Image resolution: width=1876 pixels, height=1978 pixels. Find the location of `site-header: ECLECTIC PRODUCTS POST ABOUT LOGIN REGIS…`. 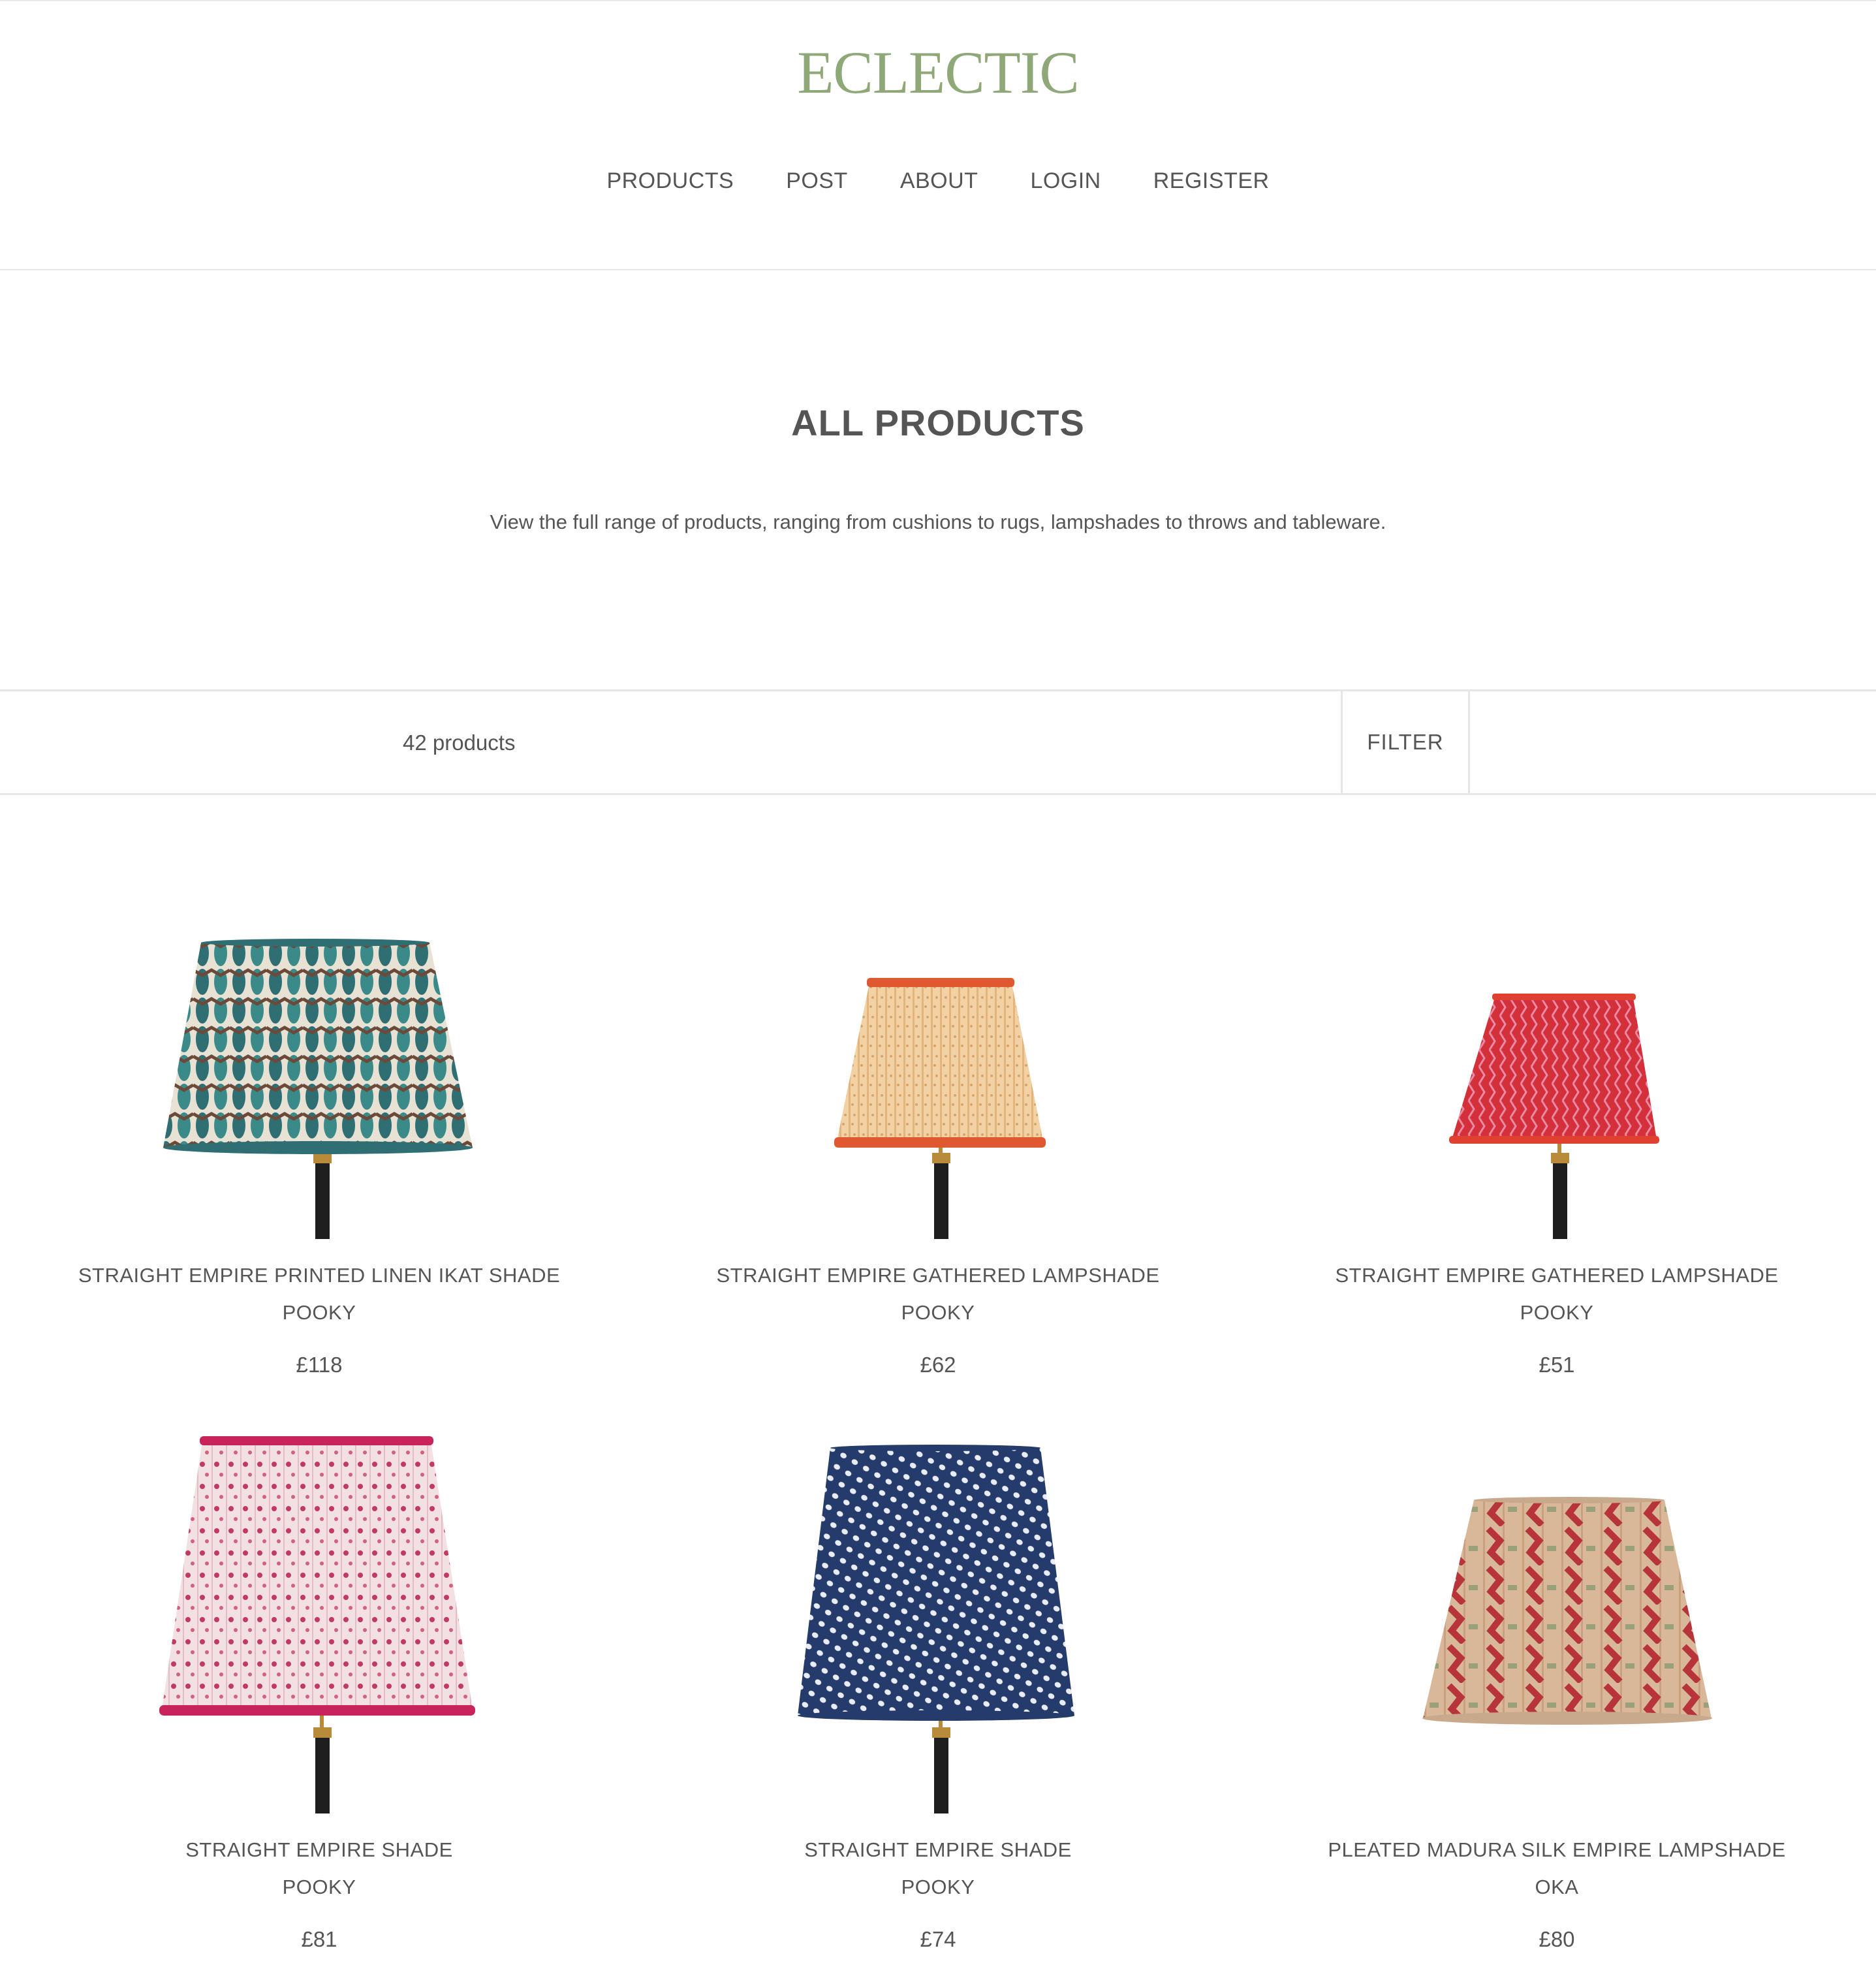

site-header: ECLECTIC PRODUCTS POST ABOUT LOGIN REGIS… is located at coordinates (938, 135).